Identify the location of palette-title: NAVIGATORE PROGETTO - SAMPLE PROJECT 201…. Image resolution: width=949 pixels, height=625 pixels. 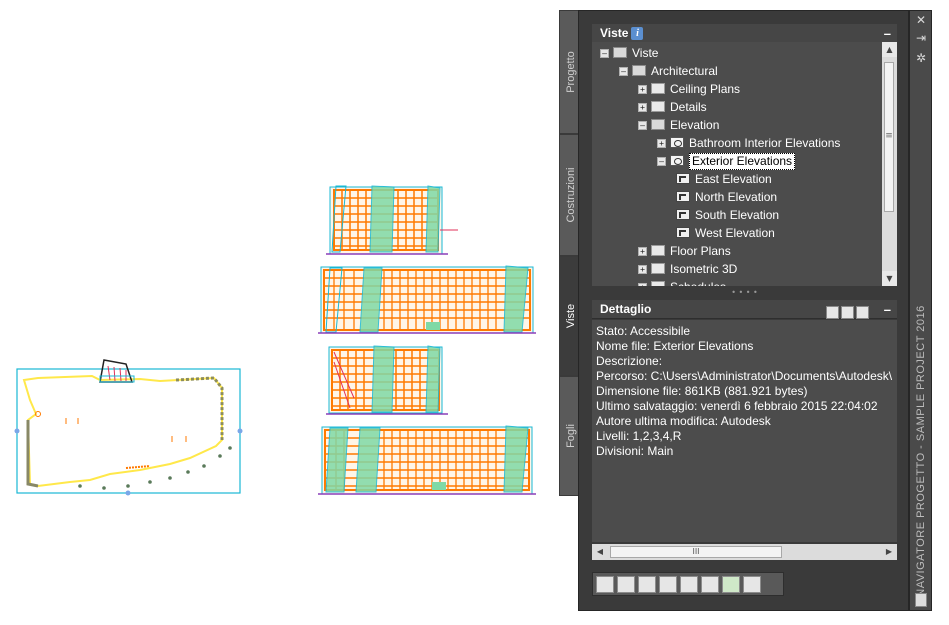
(920, 451).